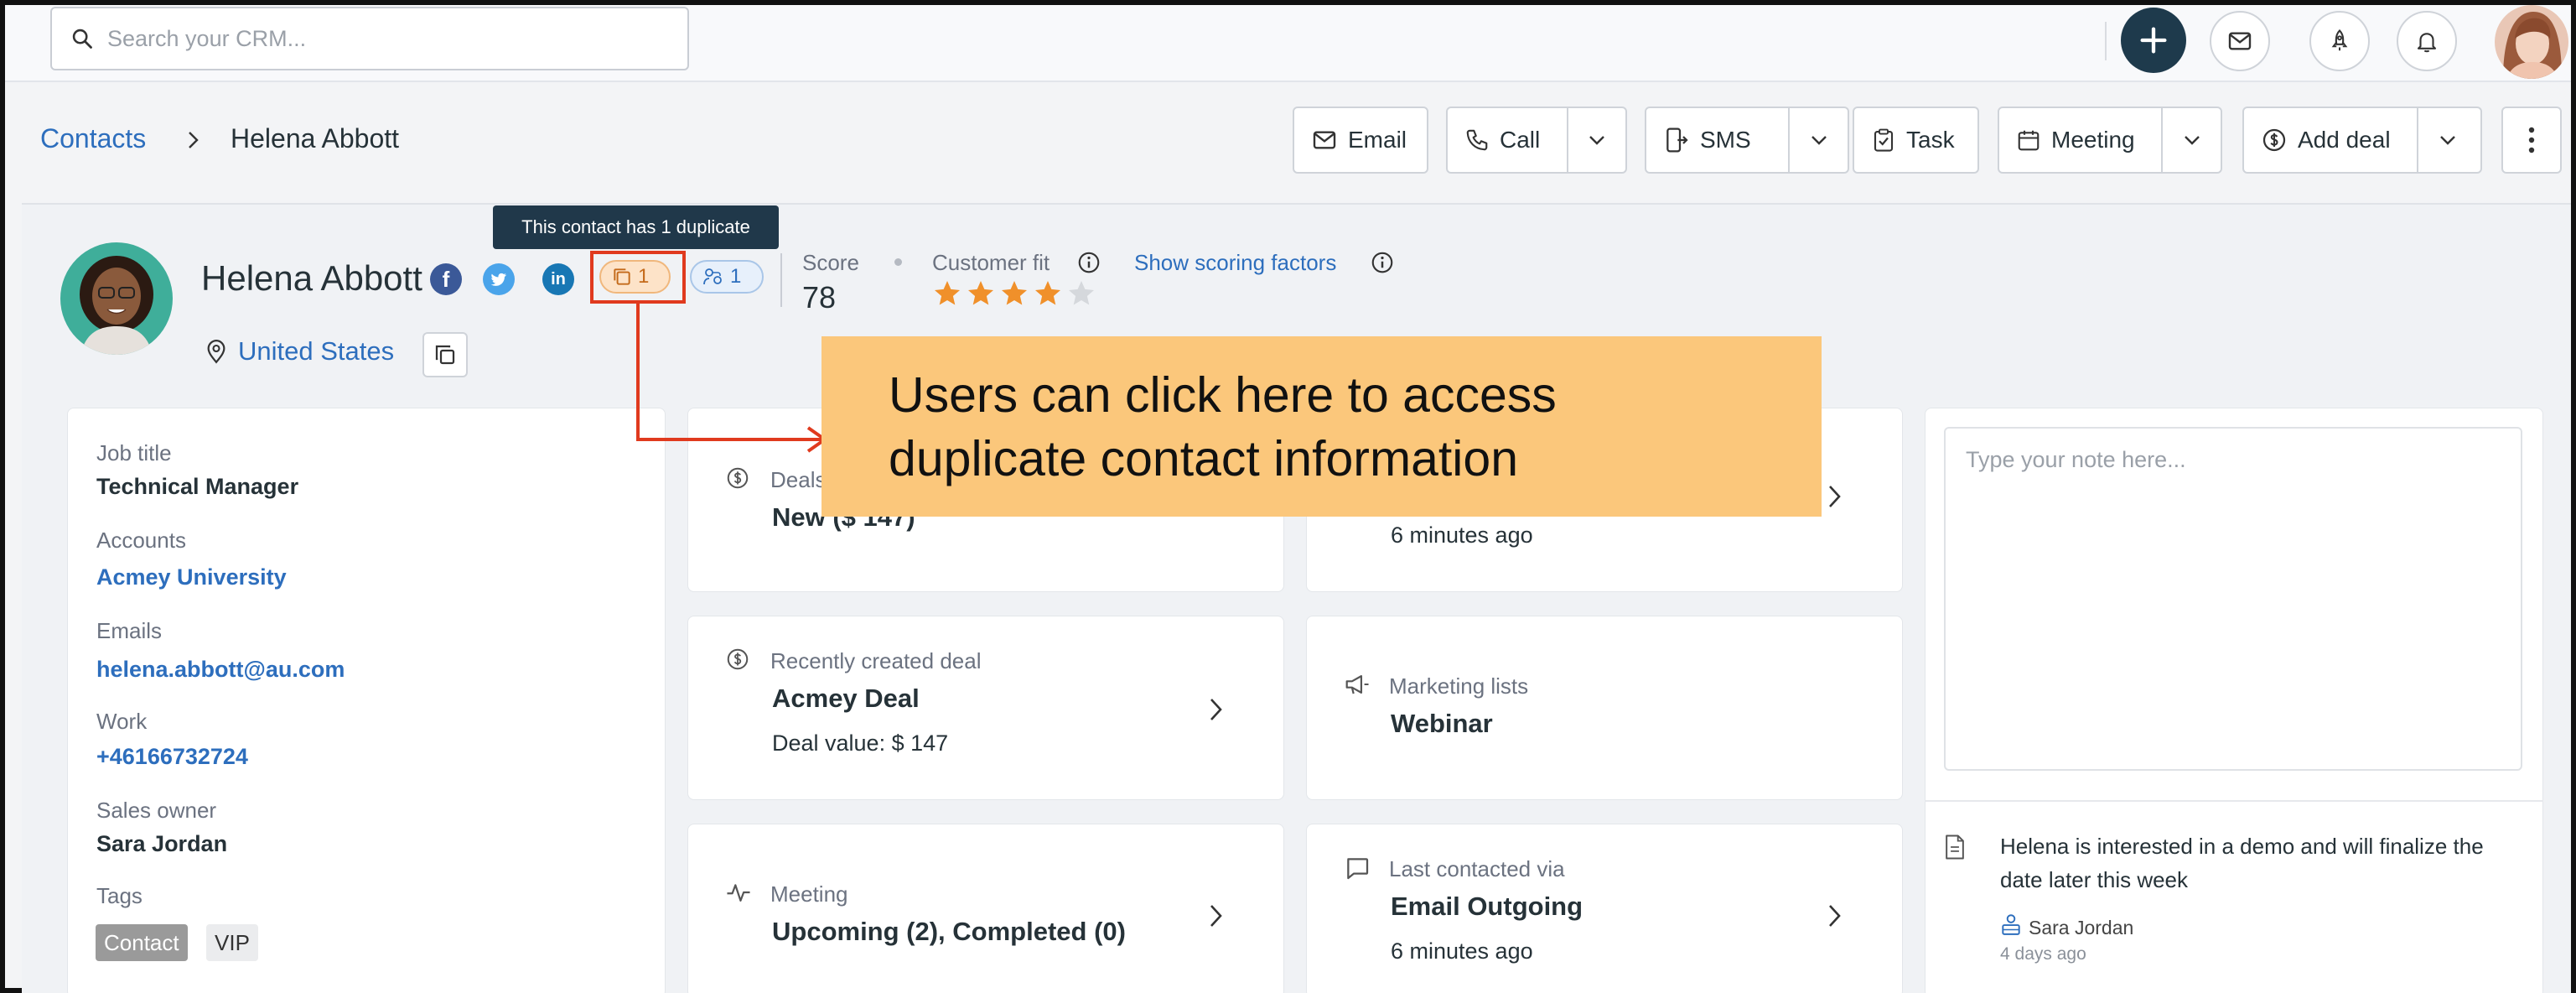  What do you see at coordinates (1324, 140) in the screenshot?
I see `mail-icon` at bounding box center [1324, 140].